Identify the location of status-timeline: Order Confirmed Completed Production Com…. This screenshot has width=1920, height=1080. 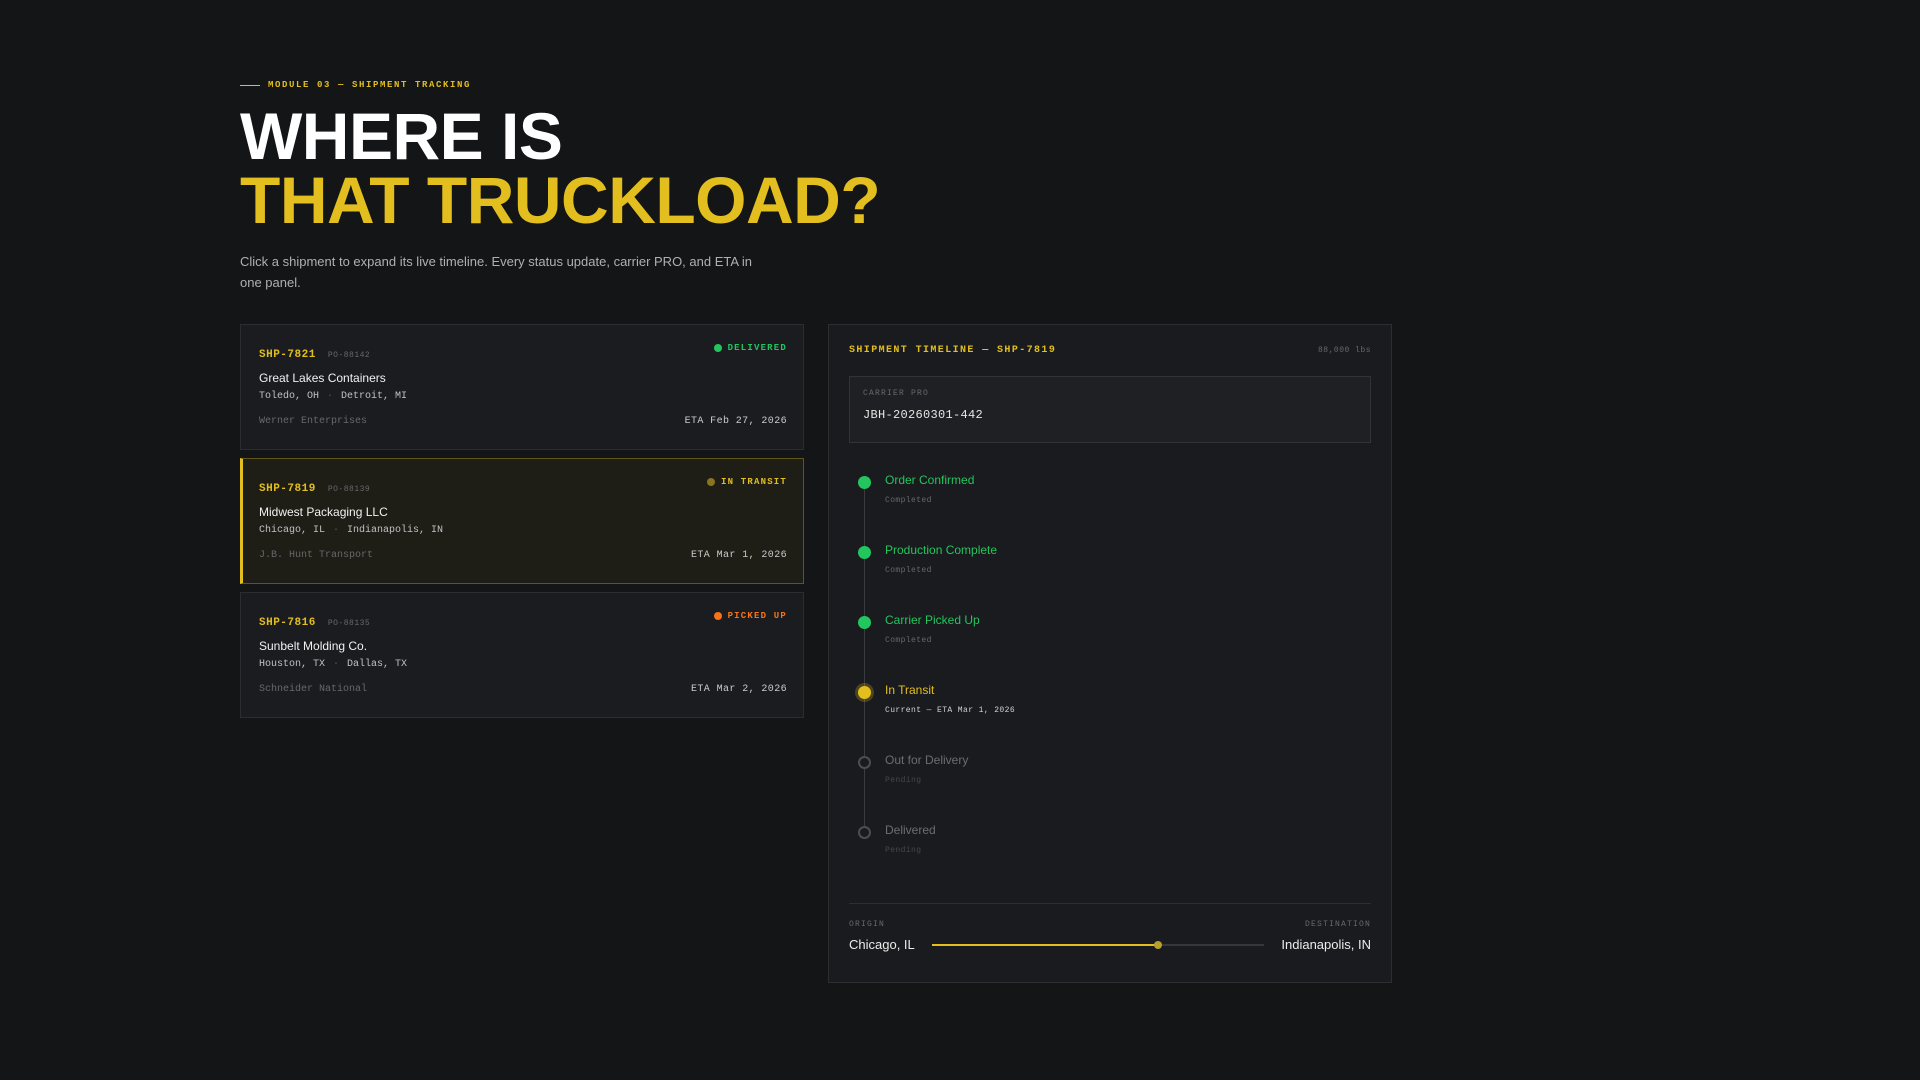
(1110, 683).